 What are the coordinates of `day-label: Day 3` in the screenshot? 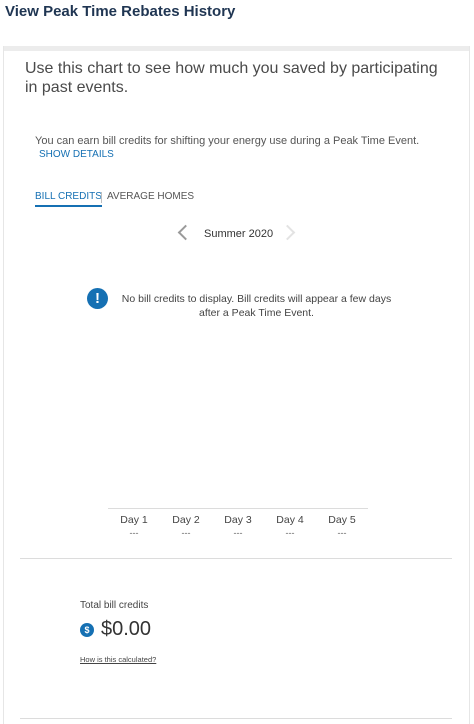 It's located at (238, 520).